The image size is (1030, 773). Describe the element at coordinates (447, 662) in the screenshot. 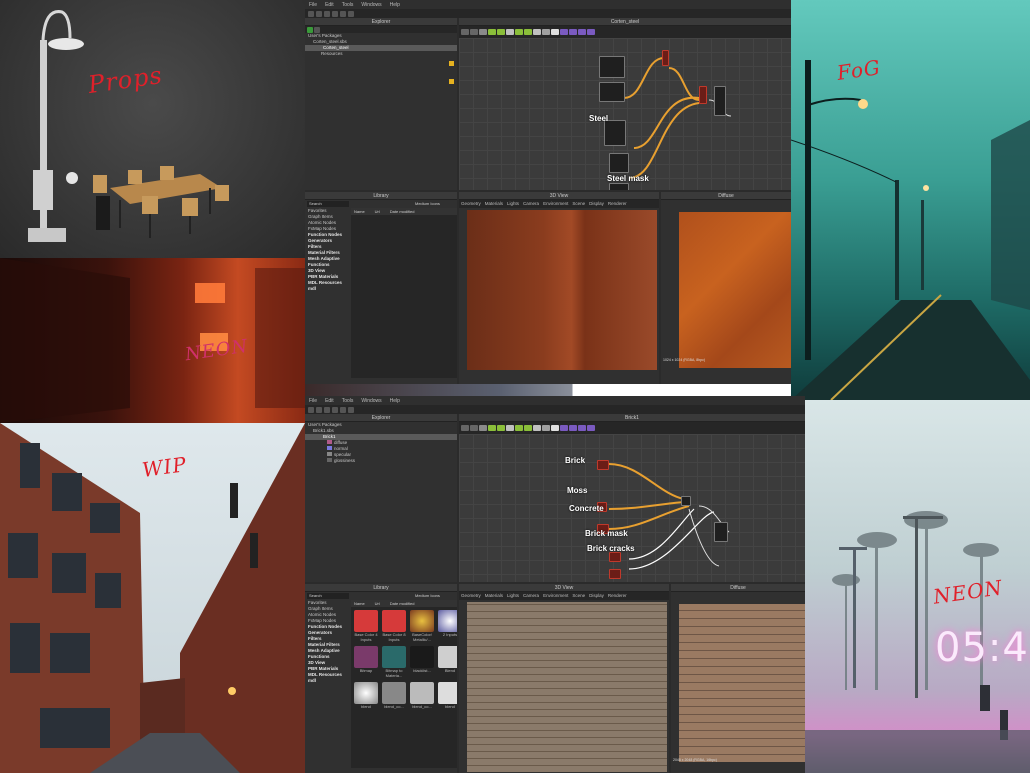

I see `library-thumb: Blend` at that location.